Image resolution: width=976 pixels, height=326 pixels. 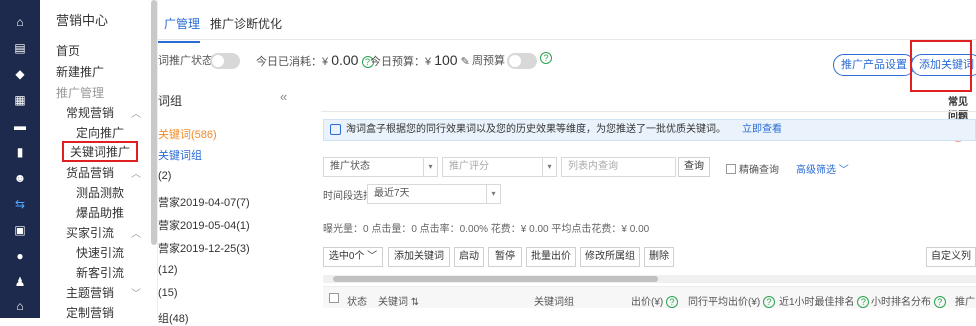 What do you see at coordinates (168, 270) in the screenshot?
I see `group-item: (12)` at bounding box center [168, 270].